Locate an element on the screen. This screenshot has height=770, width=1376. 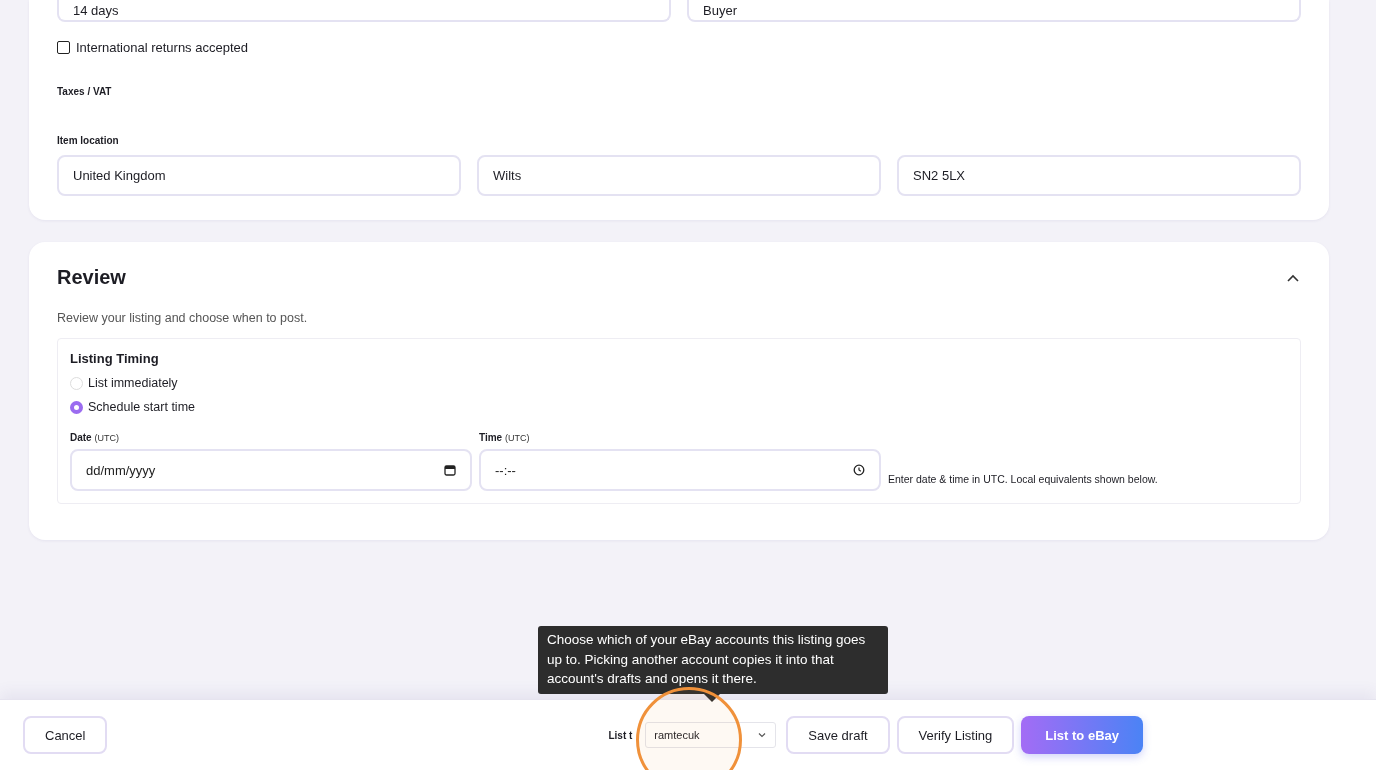
section-description: Review your listing and choose when to post. is located at coordinates (182, 318).